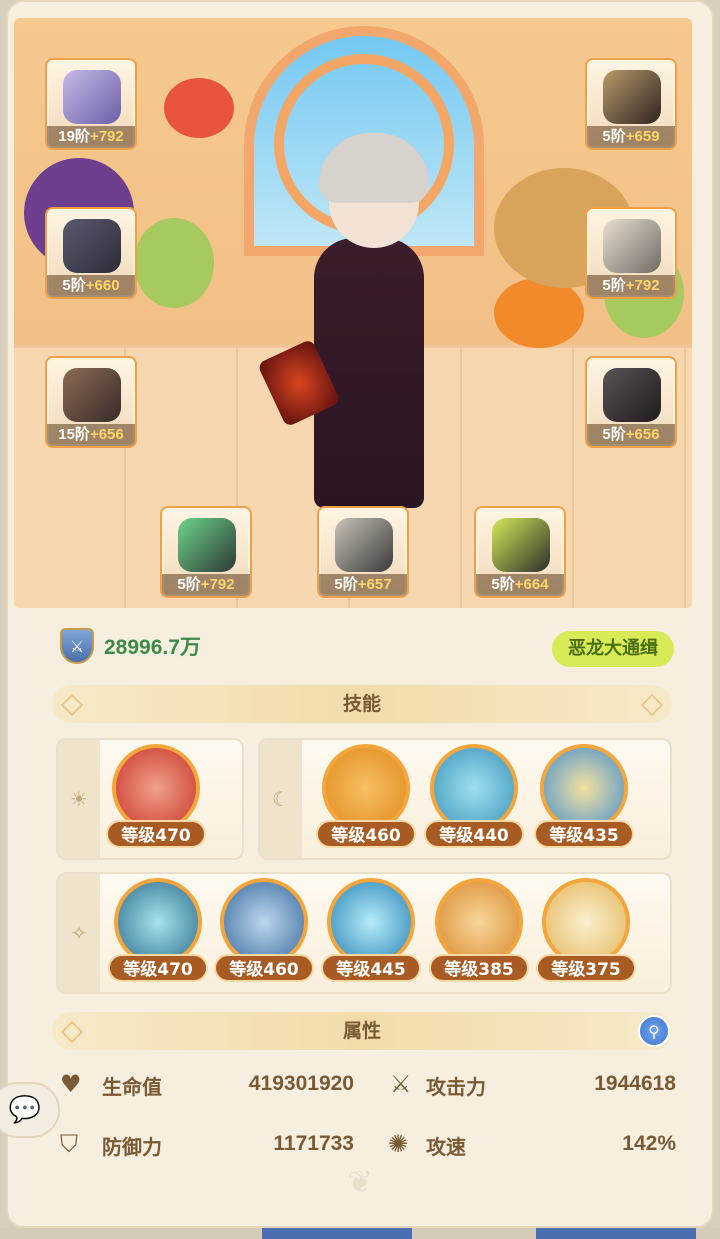 The height and width of the screenshot is (1239, 720). I want to click on equip-level: 5阶+664, so click(520, 585).